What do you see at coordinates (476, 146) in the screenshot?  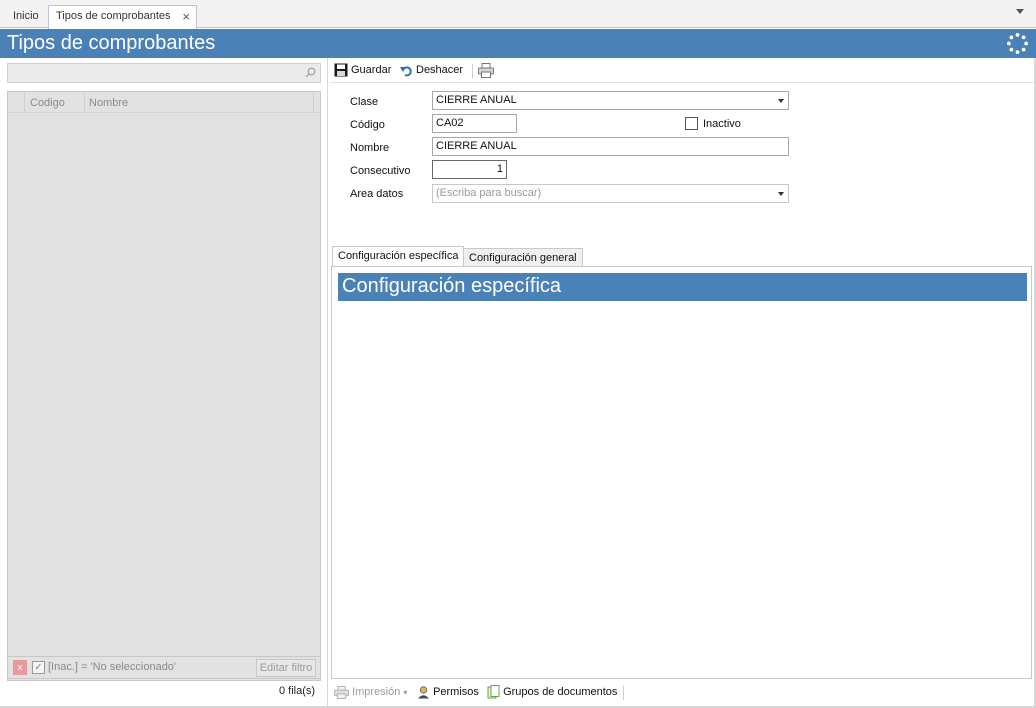 I see `nombre-value: CIERRE ANUAL` at bounding box center [476, 146].